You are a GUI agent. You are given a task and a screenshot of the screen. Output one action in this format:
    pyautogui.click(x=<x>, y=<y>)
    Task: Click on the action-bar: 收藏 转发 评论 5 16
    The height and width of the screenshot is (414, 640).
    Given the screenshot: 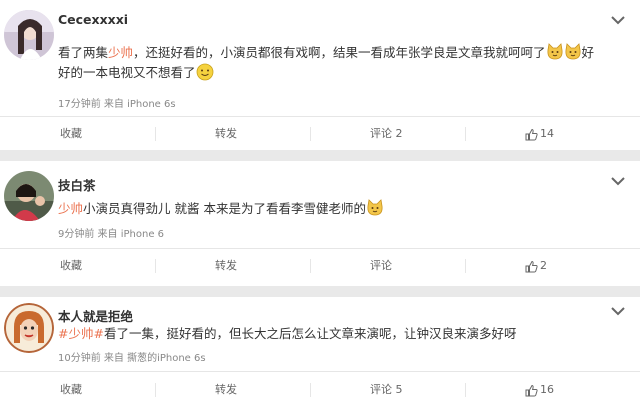 What is the action you would take?
    pyautogui.click(x=320, y=390)
    